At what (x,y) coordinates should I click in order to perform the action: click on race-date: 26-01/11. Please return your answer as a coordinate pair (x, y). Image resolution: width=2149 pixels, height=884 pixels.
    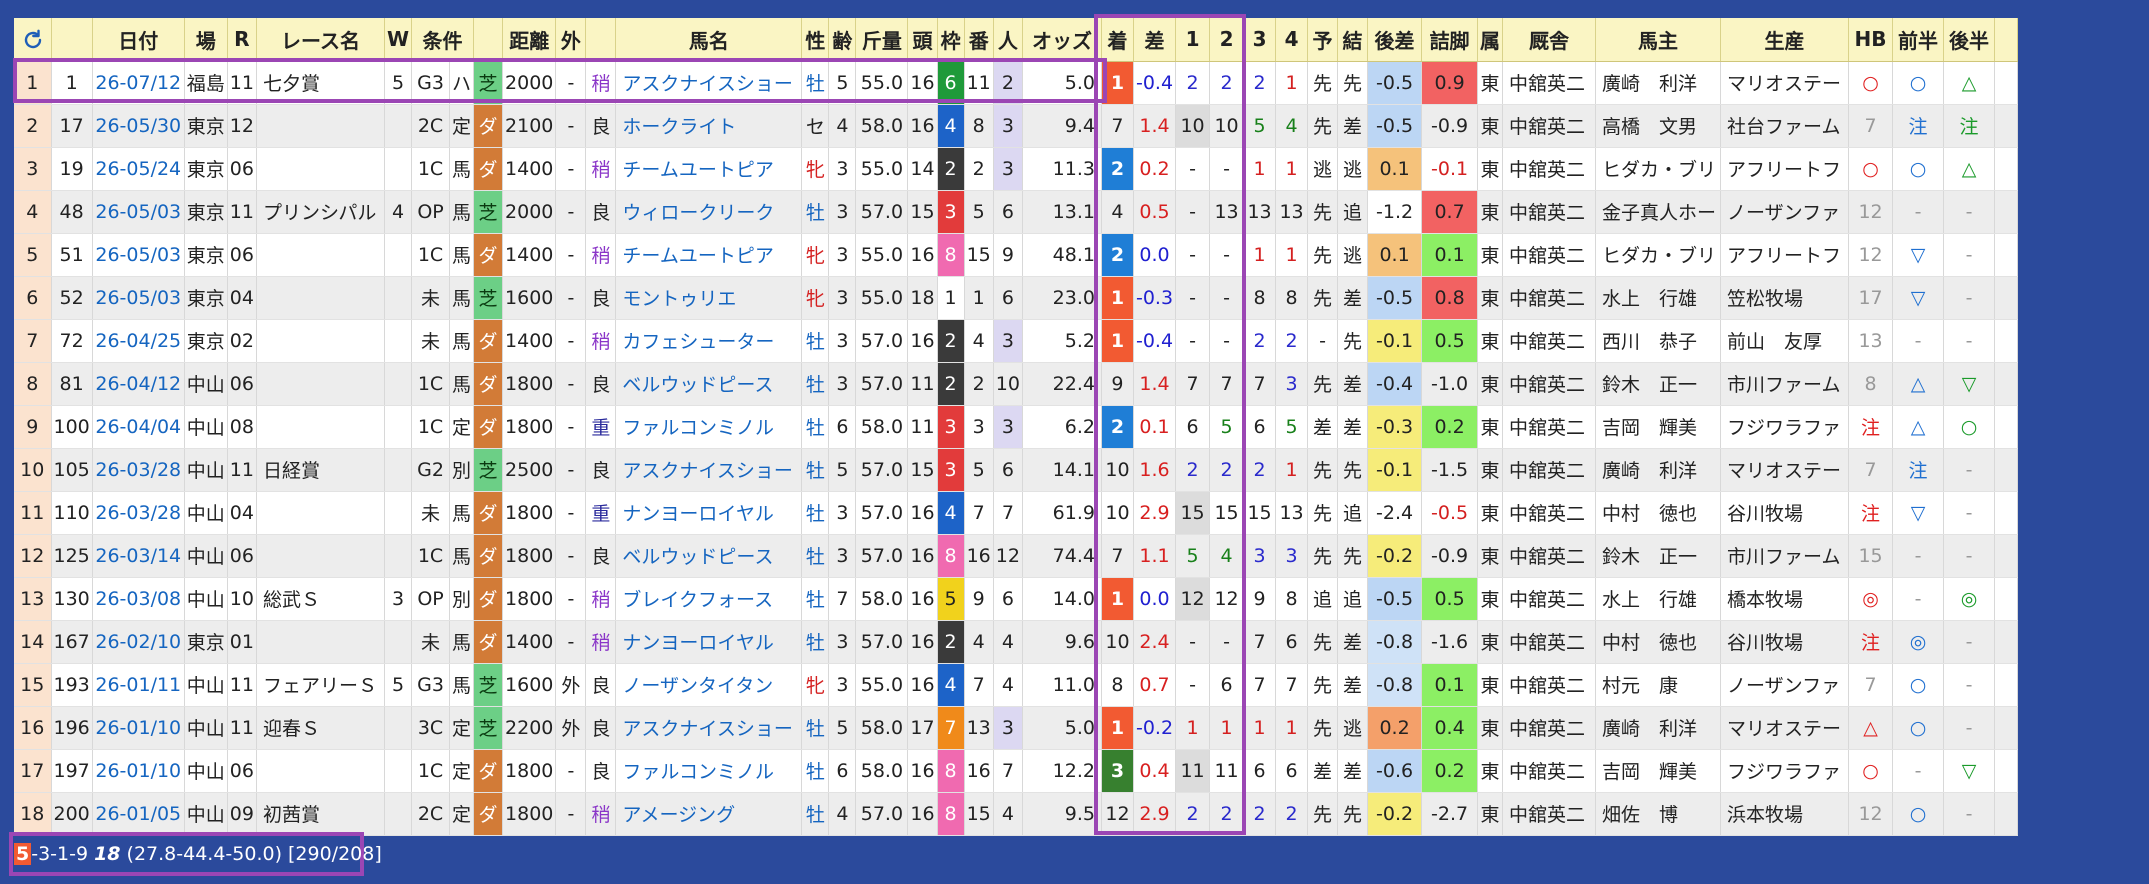
    Looking at the image, I should click on (138, 685).